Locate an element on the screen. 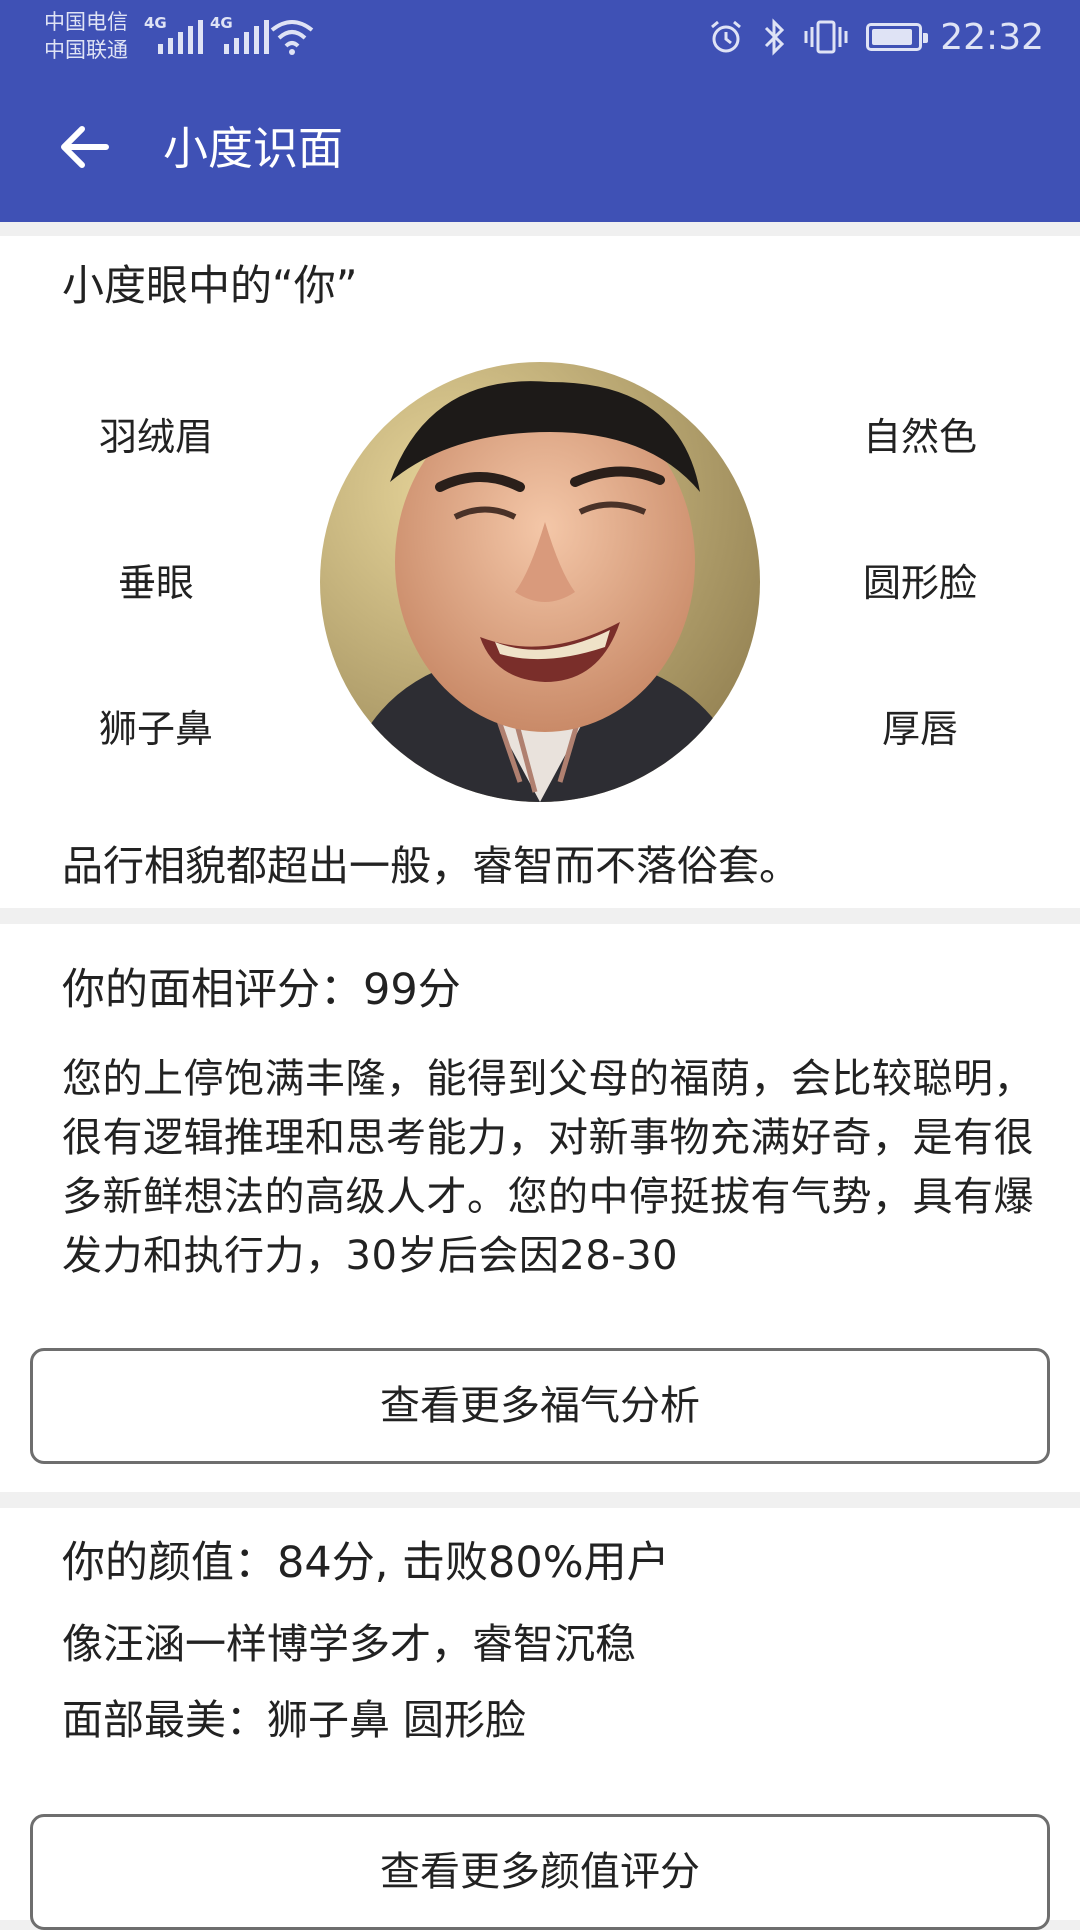 This screenshot has width=1080, height=1930. clock: 22:32 is located at coordinates (992, 37).